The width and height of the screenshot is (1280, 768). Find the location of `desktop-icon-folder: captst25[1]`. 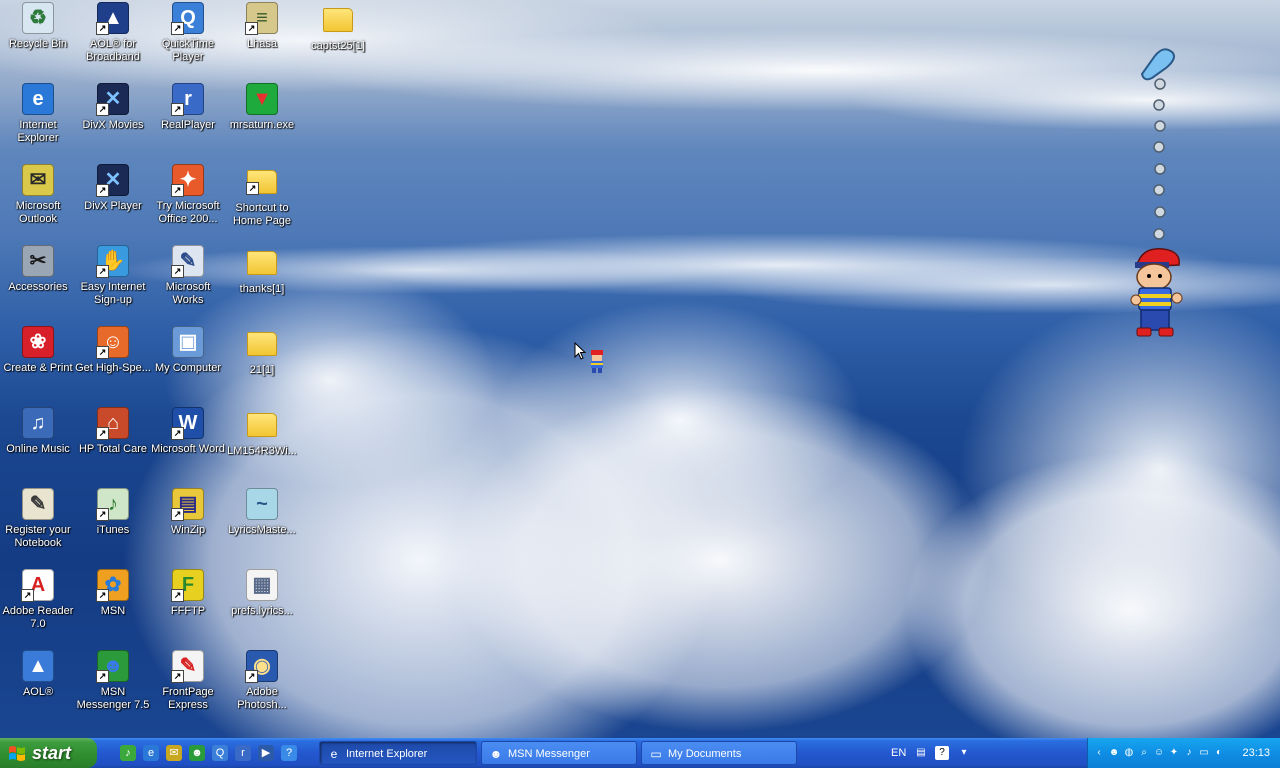

desktop-icon-folder: captst25[1] is located at coordinates (338, 27).